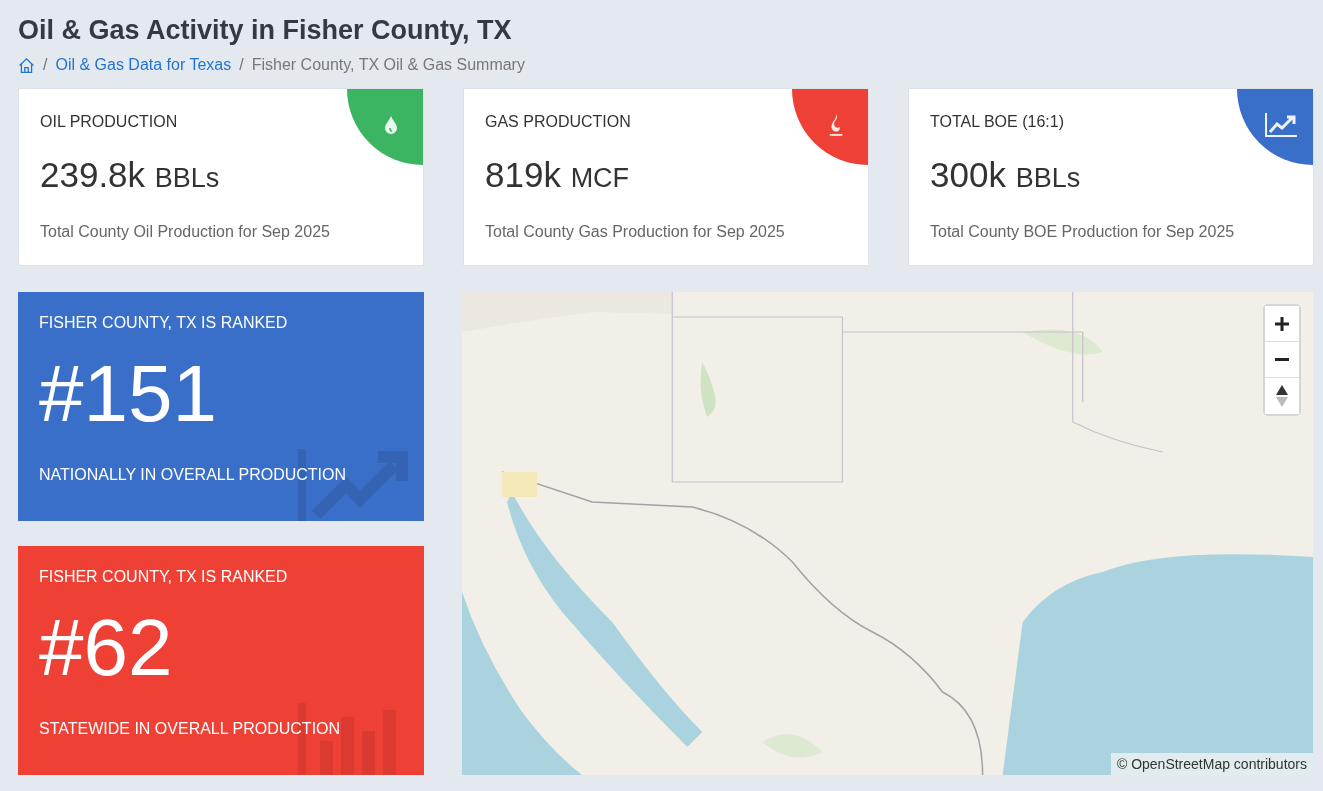  Describe the element at coordinates (558, 122) in the screenshot. I see `stat-label: GAS PRODUCTION` at that location.